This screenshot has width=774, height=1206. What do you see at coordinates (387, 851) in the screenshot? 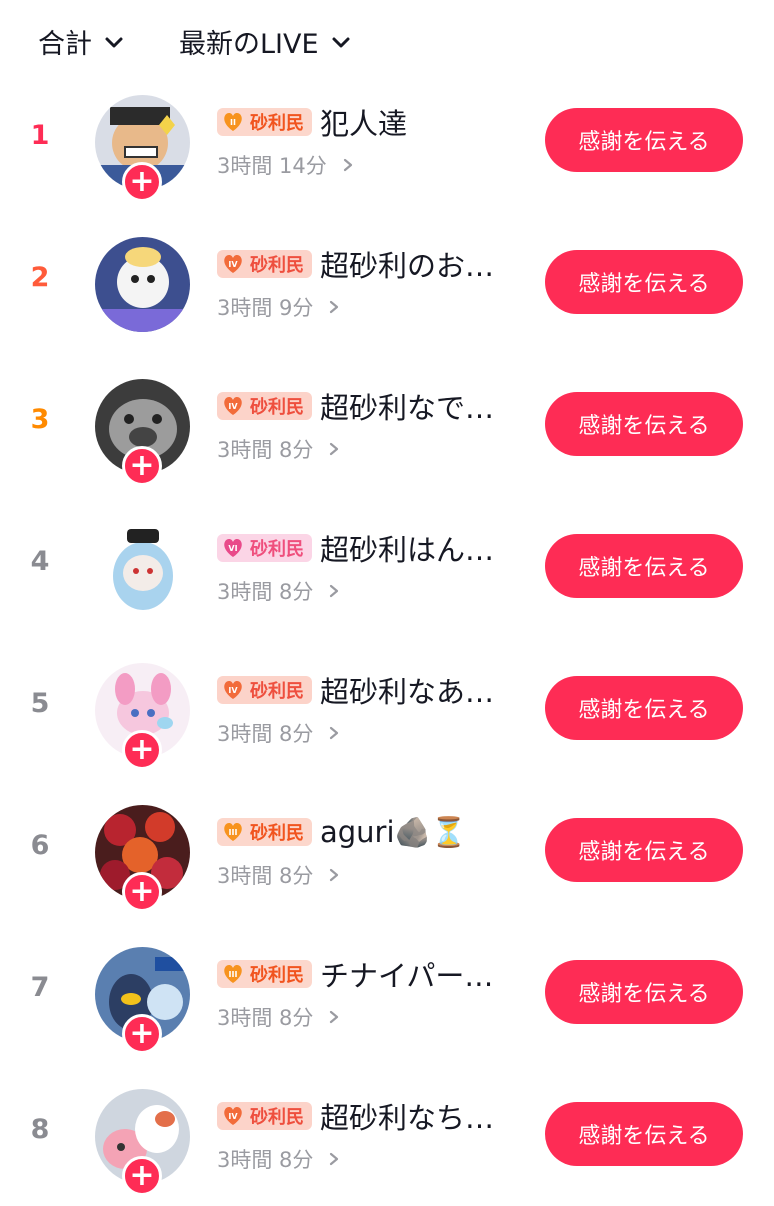
I see `ranking-row: 6 + III 砂利民 aguri🪨⏳ 3時間 8分 感謝を伝える` at bounding box center [387, 851].